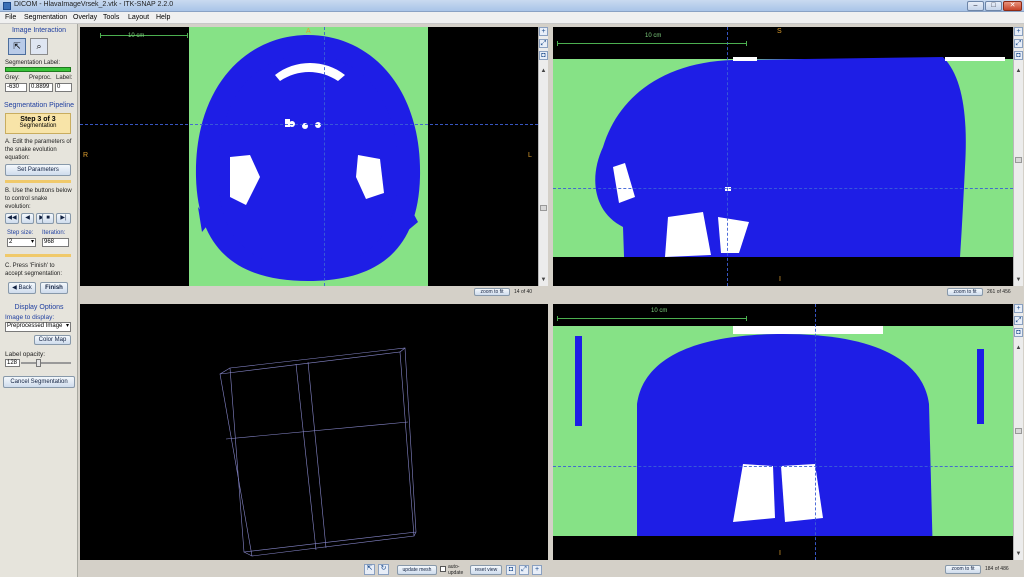  What do you see at coordinates (543, 156) in the screenshot?
I see `axial-scrollbar: + ⤢ ◘ ▲ ▼` at bounding box center [543, 156].